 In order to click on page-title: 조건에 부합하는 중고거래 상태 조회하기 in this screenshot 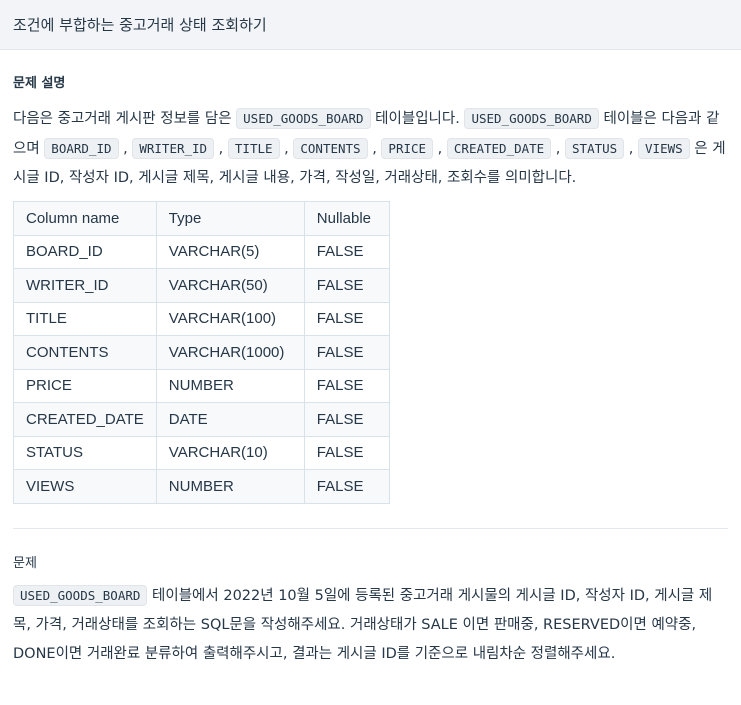, I will do `click(140, 25)`.